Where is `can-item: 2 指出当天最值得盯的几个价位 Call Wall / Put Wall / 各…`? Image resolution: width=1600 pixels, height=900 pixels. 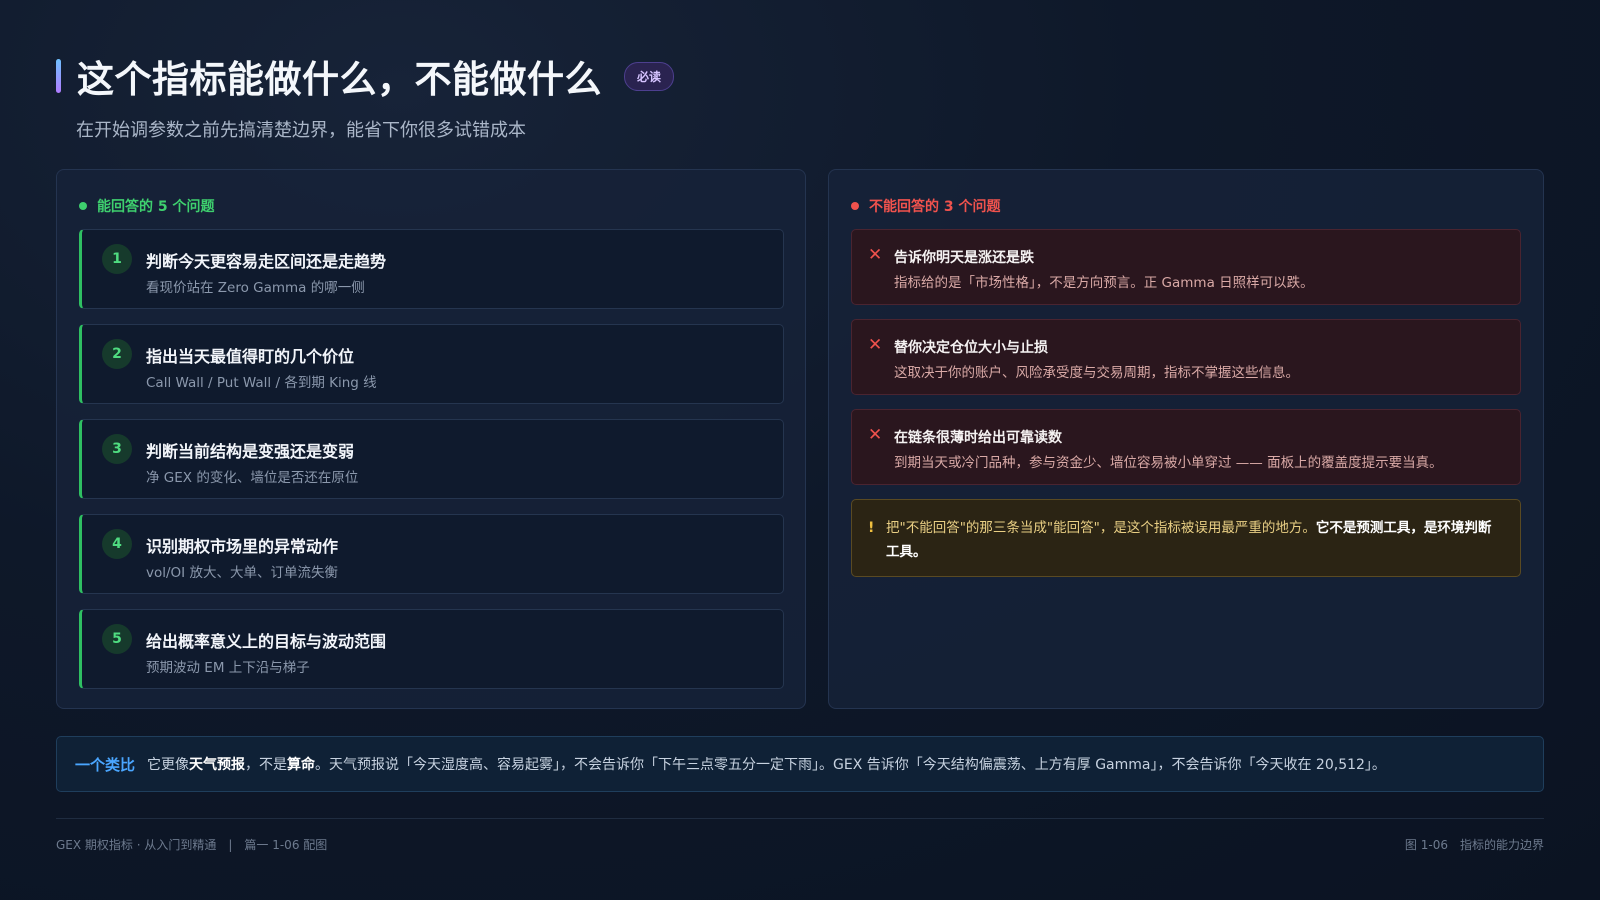 can-item: 2 指出当天最值得盯的几个价位 Call Wall / Put Wall / 各… is located at coordinates (431, 364).